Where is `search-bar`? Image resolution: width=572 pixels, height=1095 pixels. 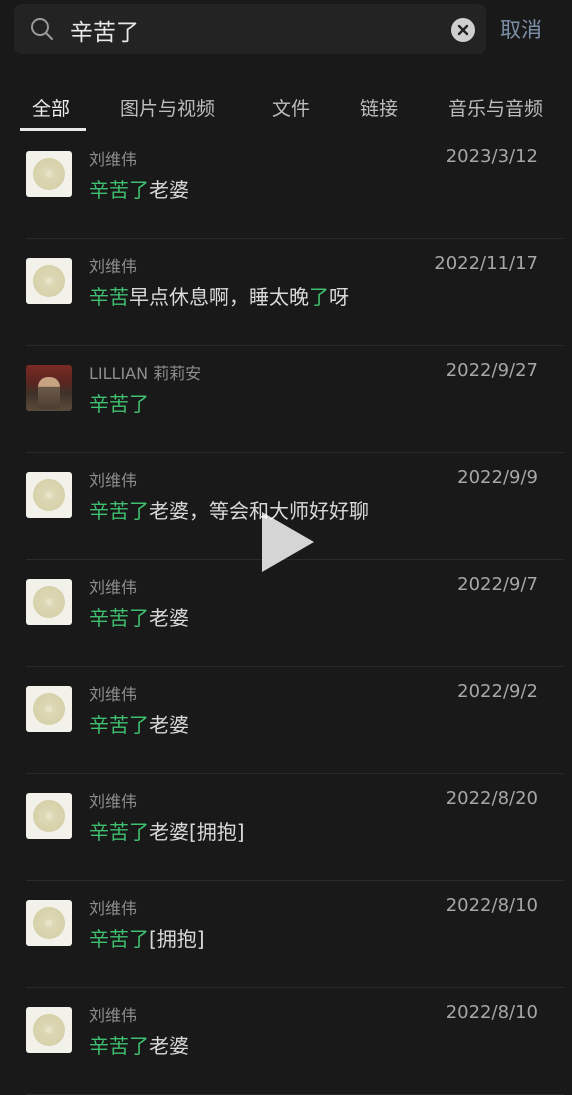
search-bar is located at coordinates (250, 29).